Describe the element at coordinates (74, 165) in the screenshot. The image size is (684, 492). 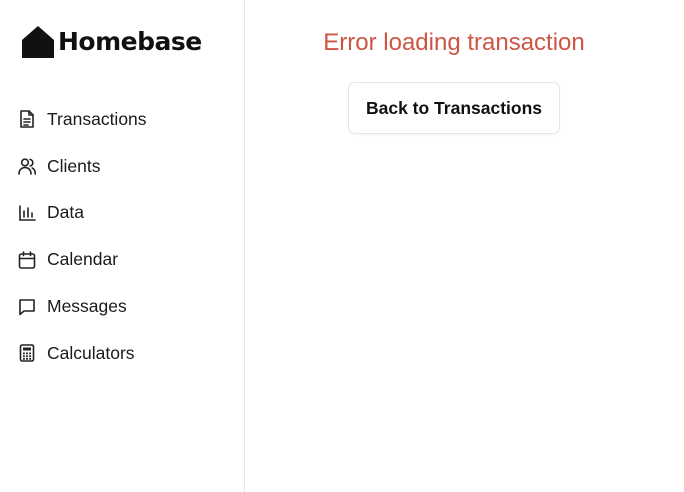
I see `sidebar-item-label: Clients` at that location.